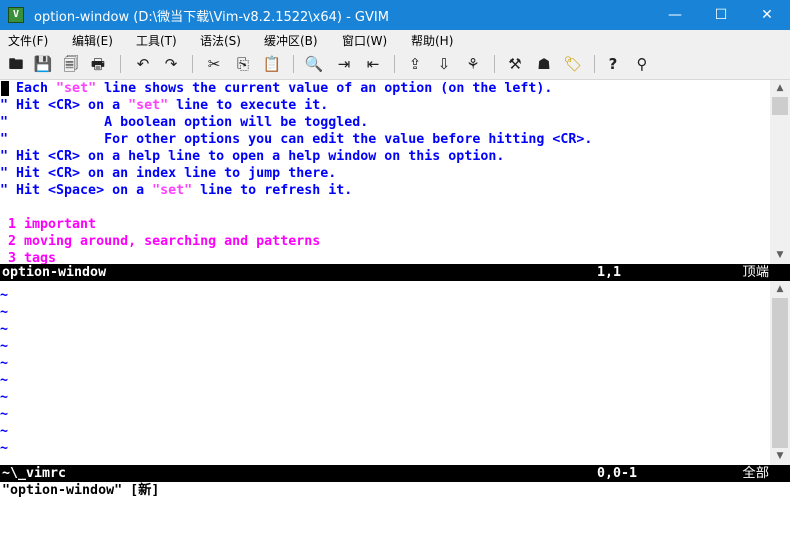  I want to click on comment-text: " Hit <CR> on a, so click(64, 105).